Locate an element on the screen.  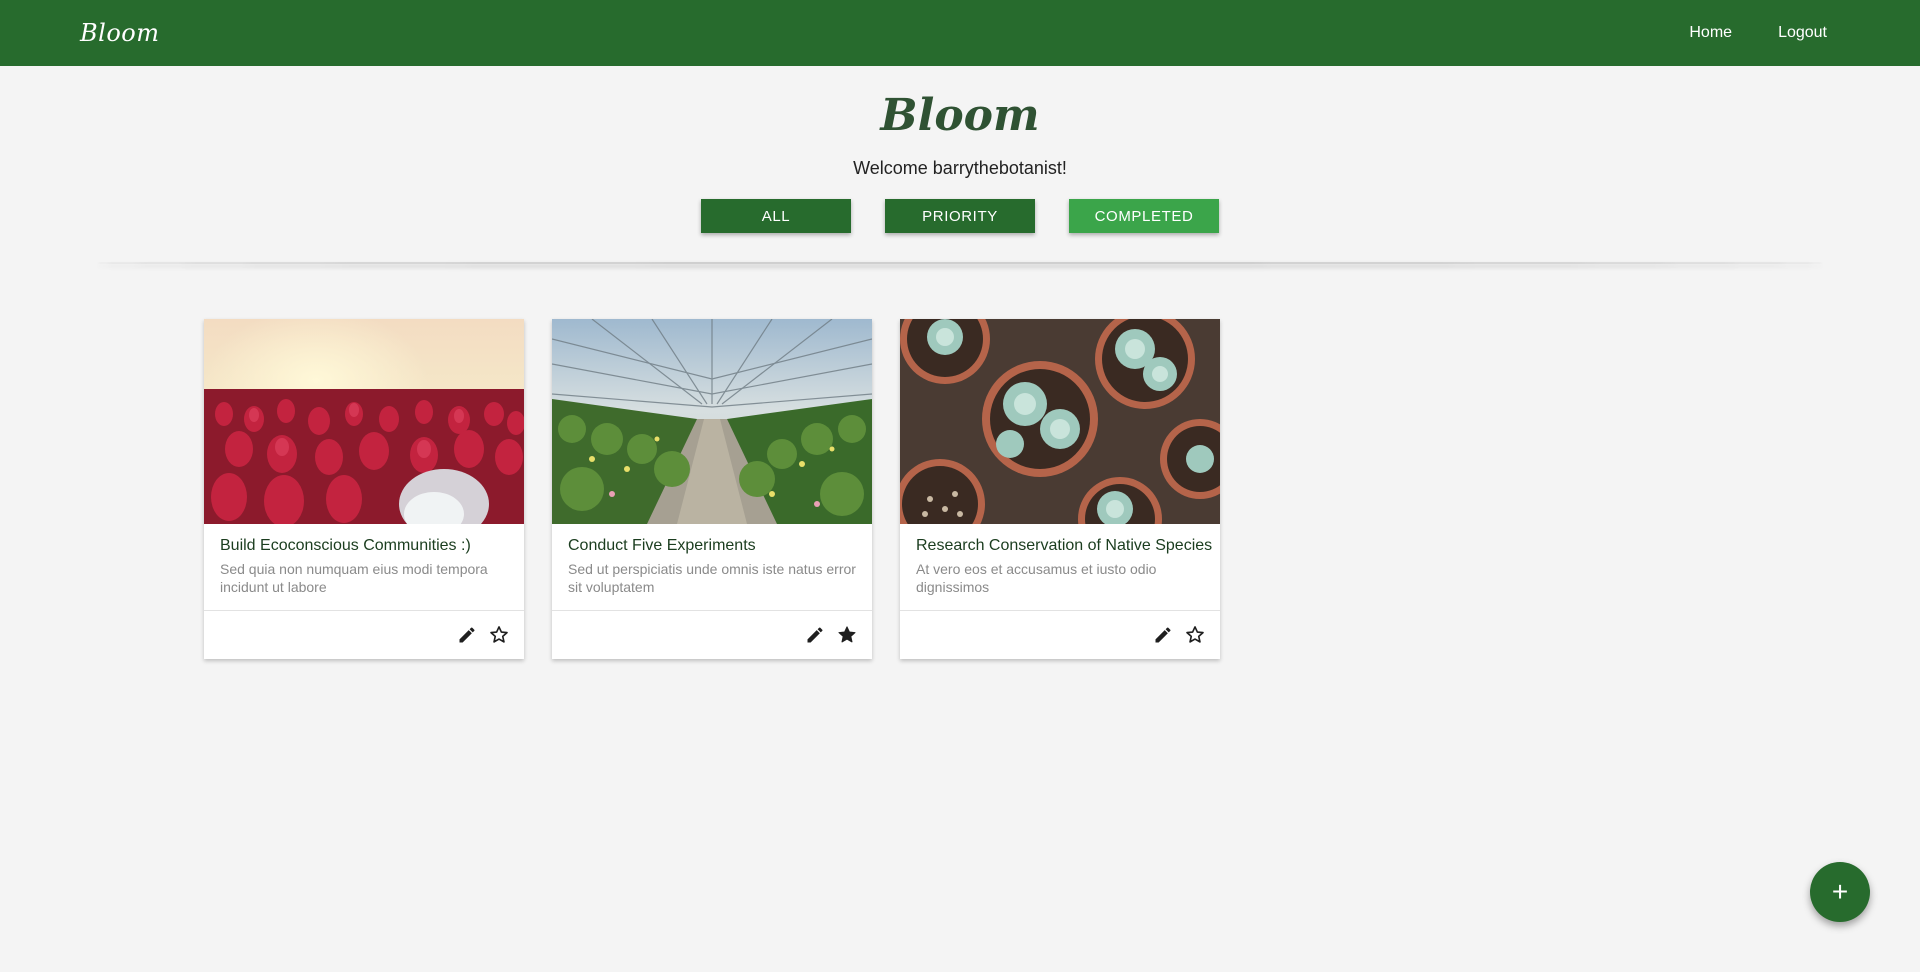
star-filled-icon is located at coordinates (847, 635).